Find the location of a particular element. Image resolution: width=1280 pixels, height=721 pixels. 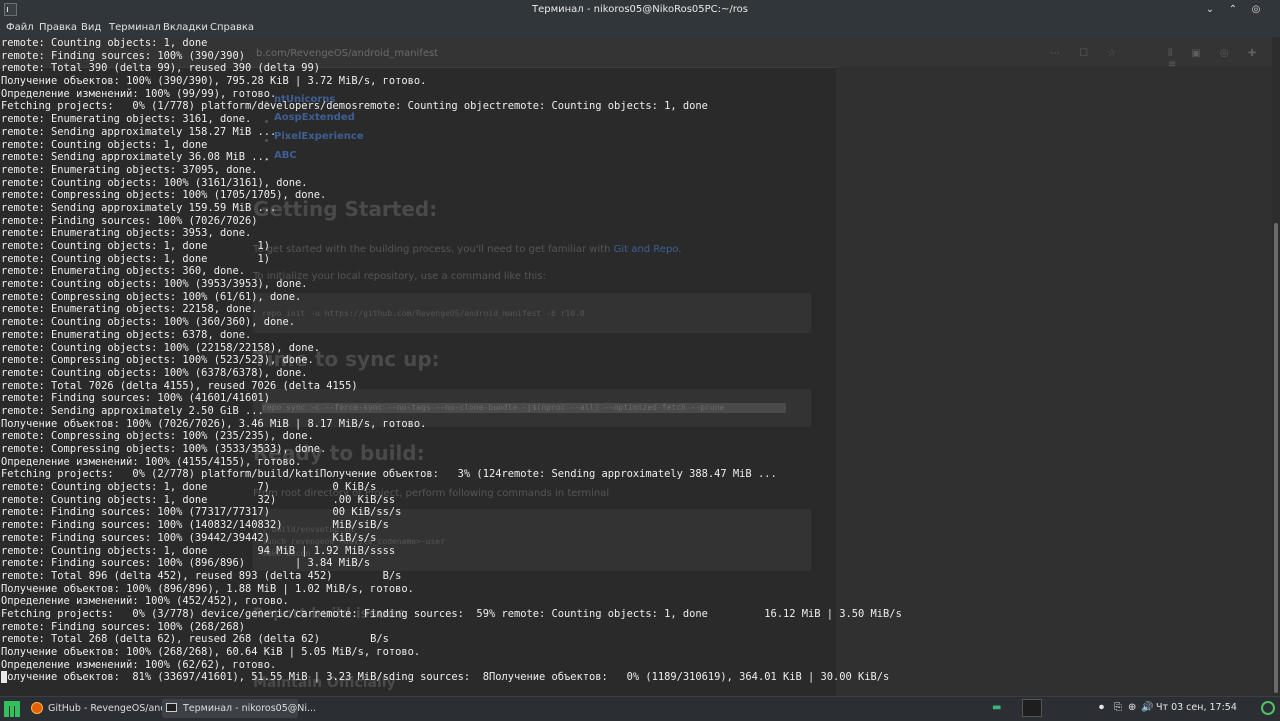

menu-file: Файл is located at coordinates (20, 27).